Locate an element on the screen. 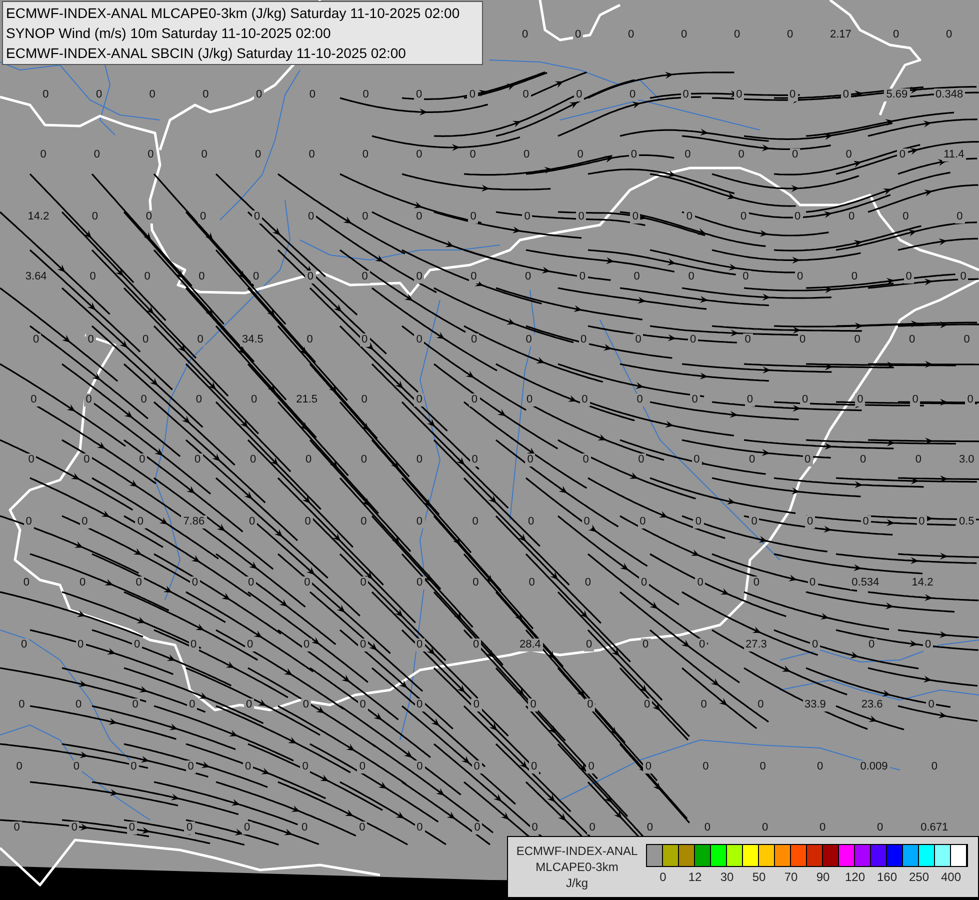  legend-tick-label: 12 is located at coordinates (695, 877).